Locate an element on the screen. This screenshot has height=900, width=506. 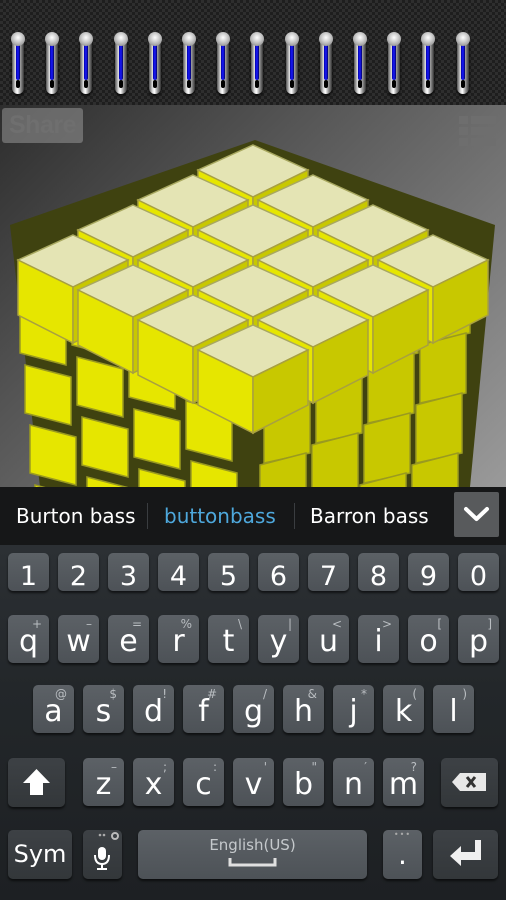
key-label: v is located at coordinates (253, 784).